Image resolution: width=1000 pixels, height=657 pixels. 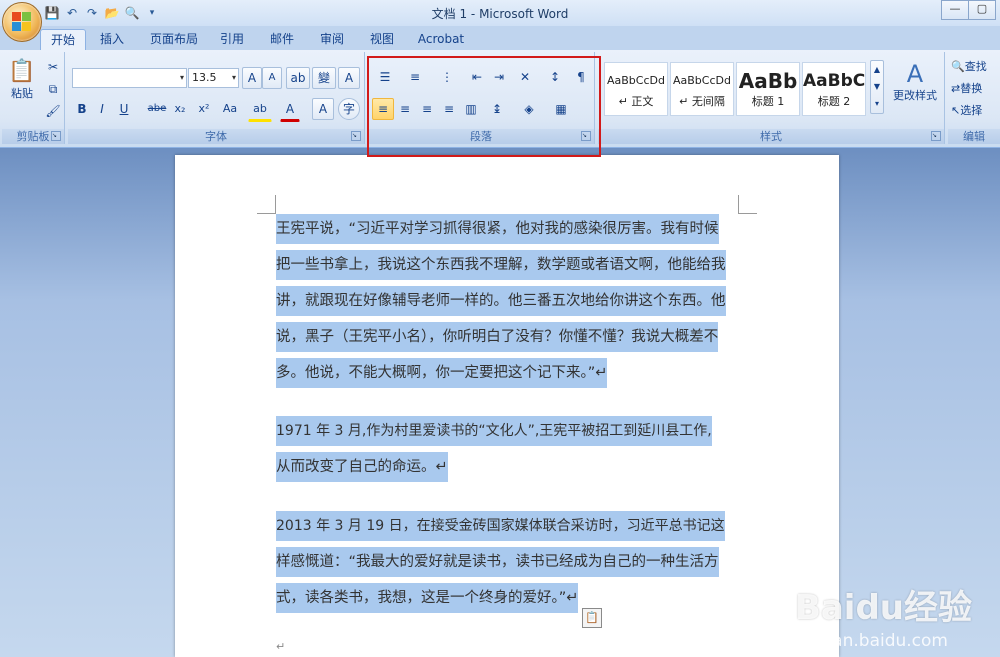 I want to click on text-line: 样感慨道：“我最大的爱好就是读书，读书已经成为自己的一种生活方, so click(x=508, y=562).